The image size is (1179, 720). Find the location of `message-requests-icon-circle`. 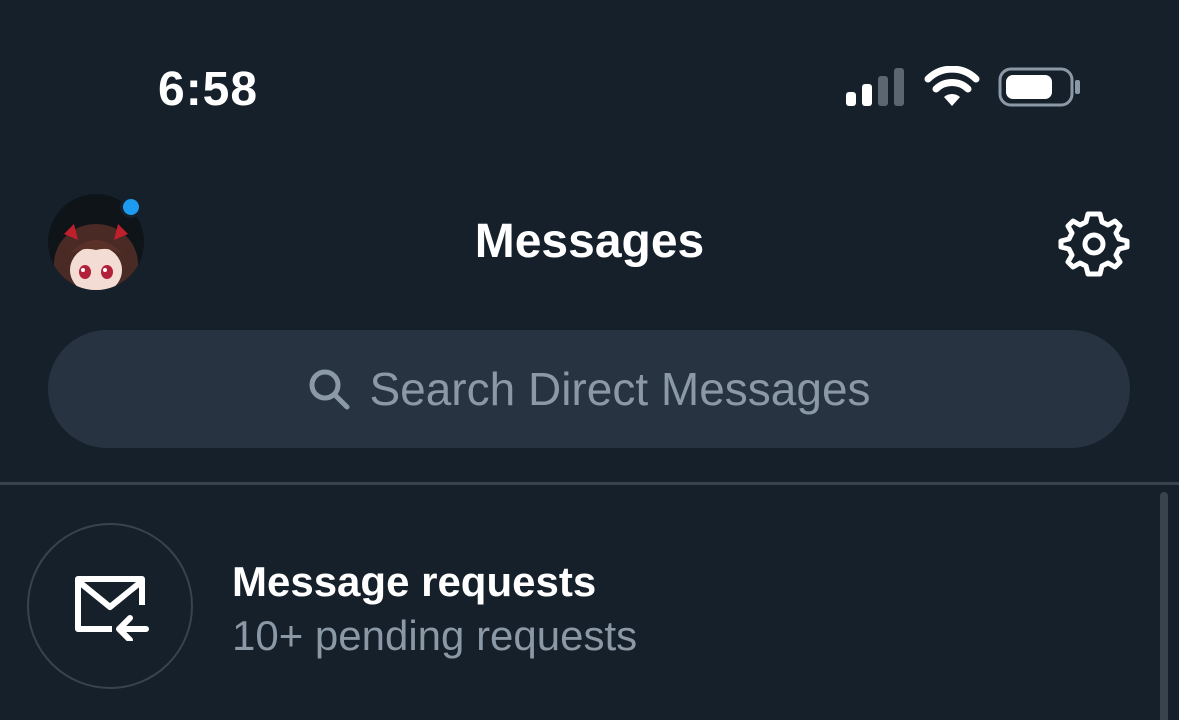

message-requests-icon-circle is located at coordinates (110, 606).